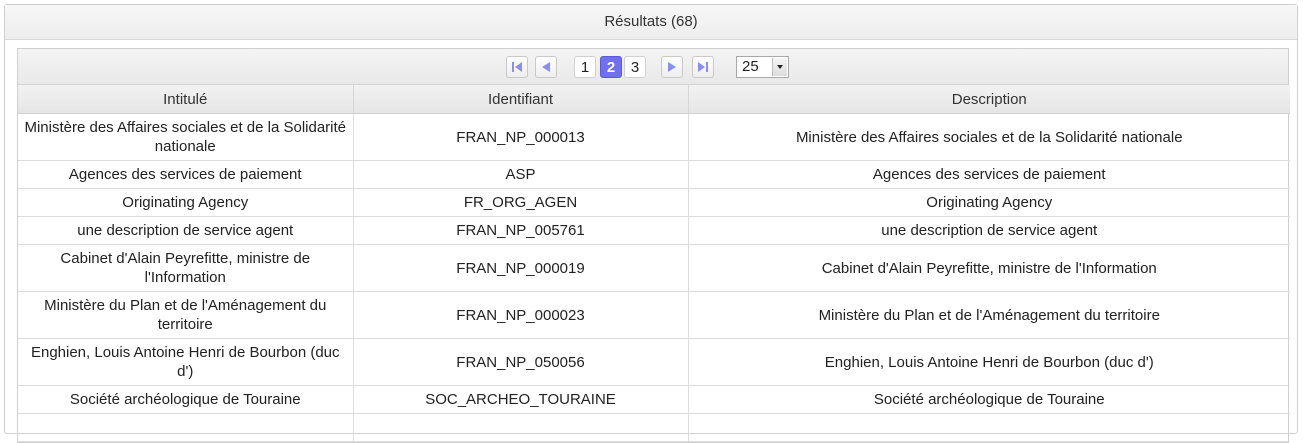  I want to click on prev-page-icon, so click(546, 67).